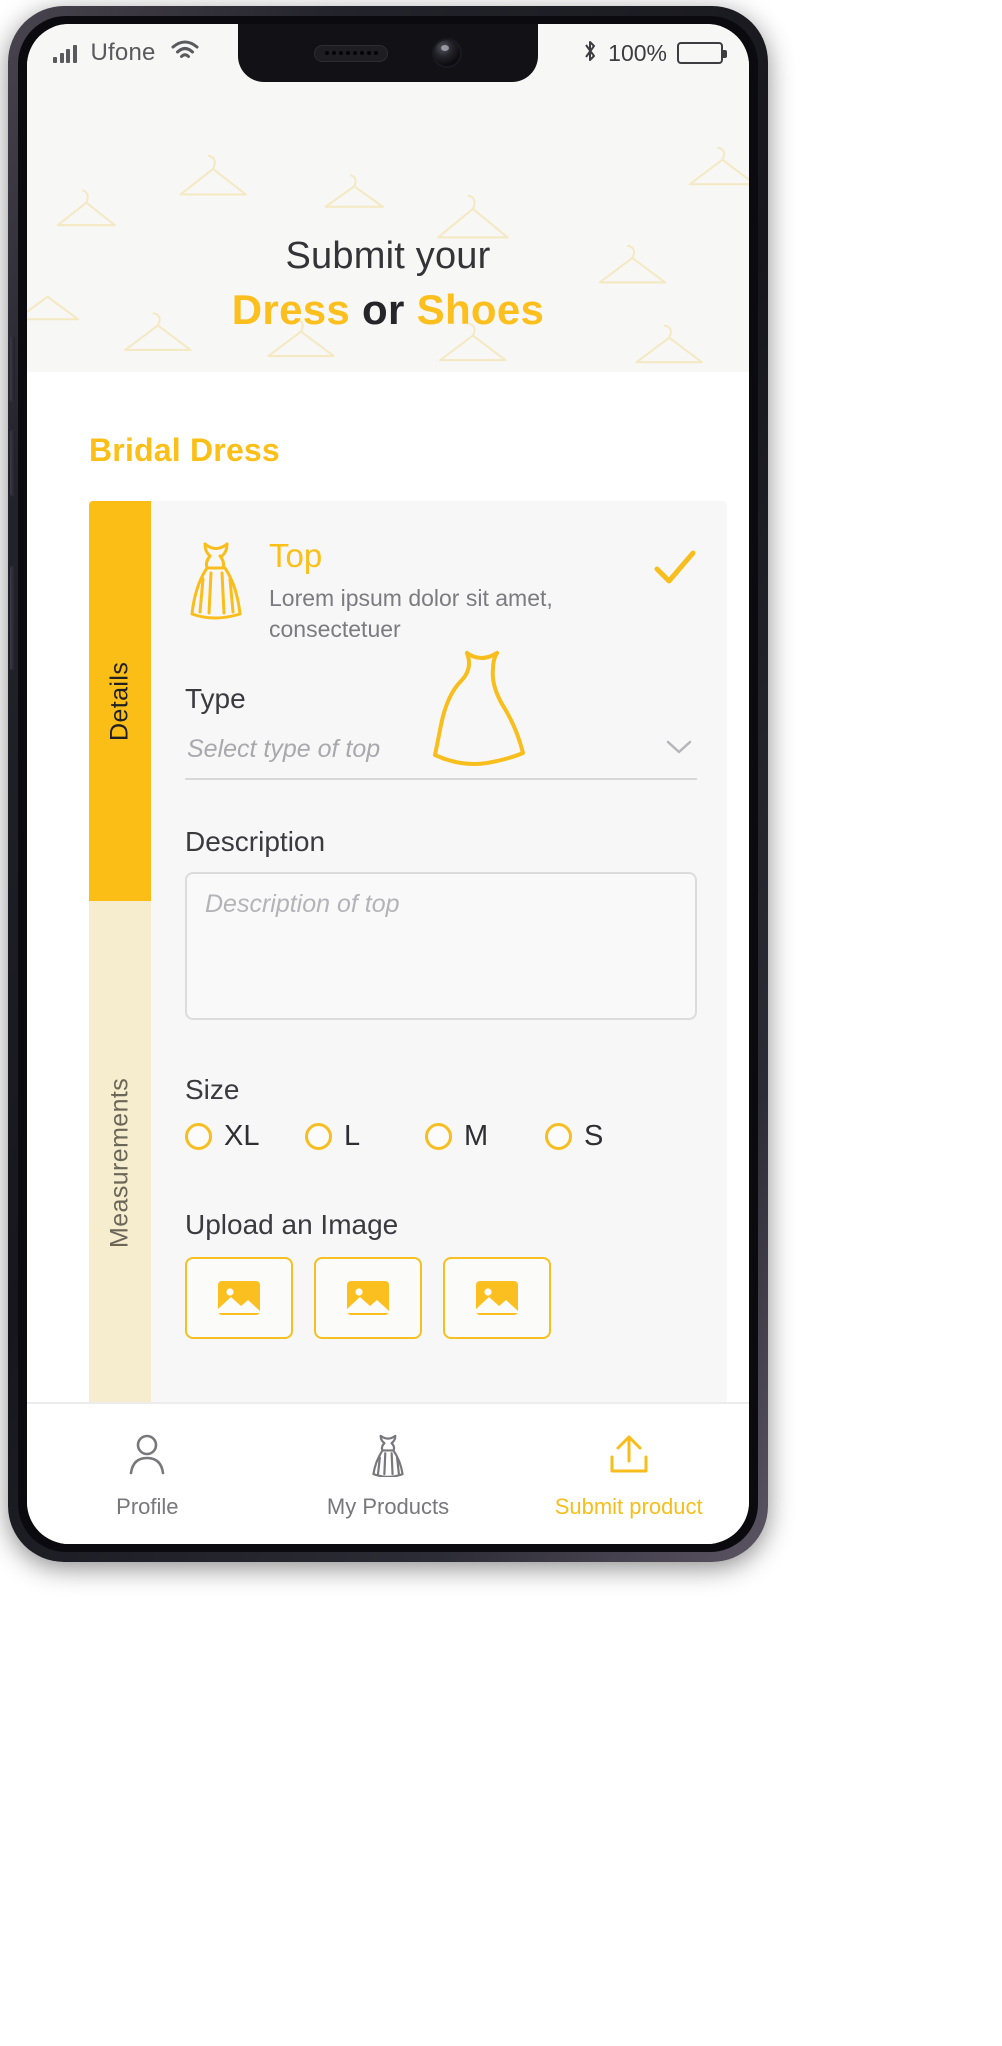 Image resolution: width=1002 pixels, height=2046 pixels. I want to click on power-button, so click(12, 618).